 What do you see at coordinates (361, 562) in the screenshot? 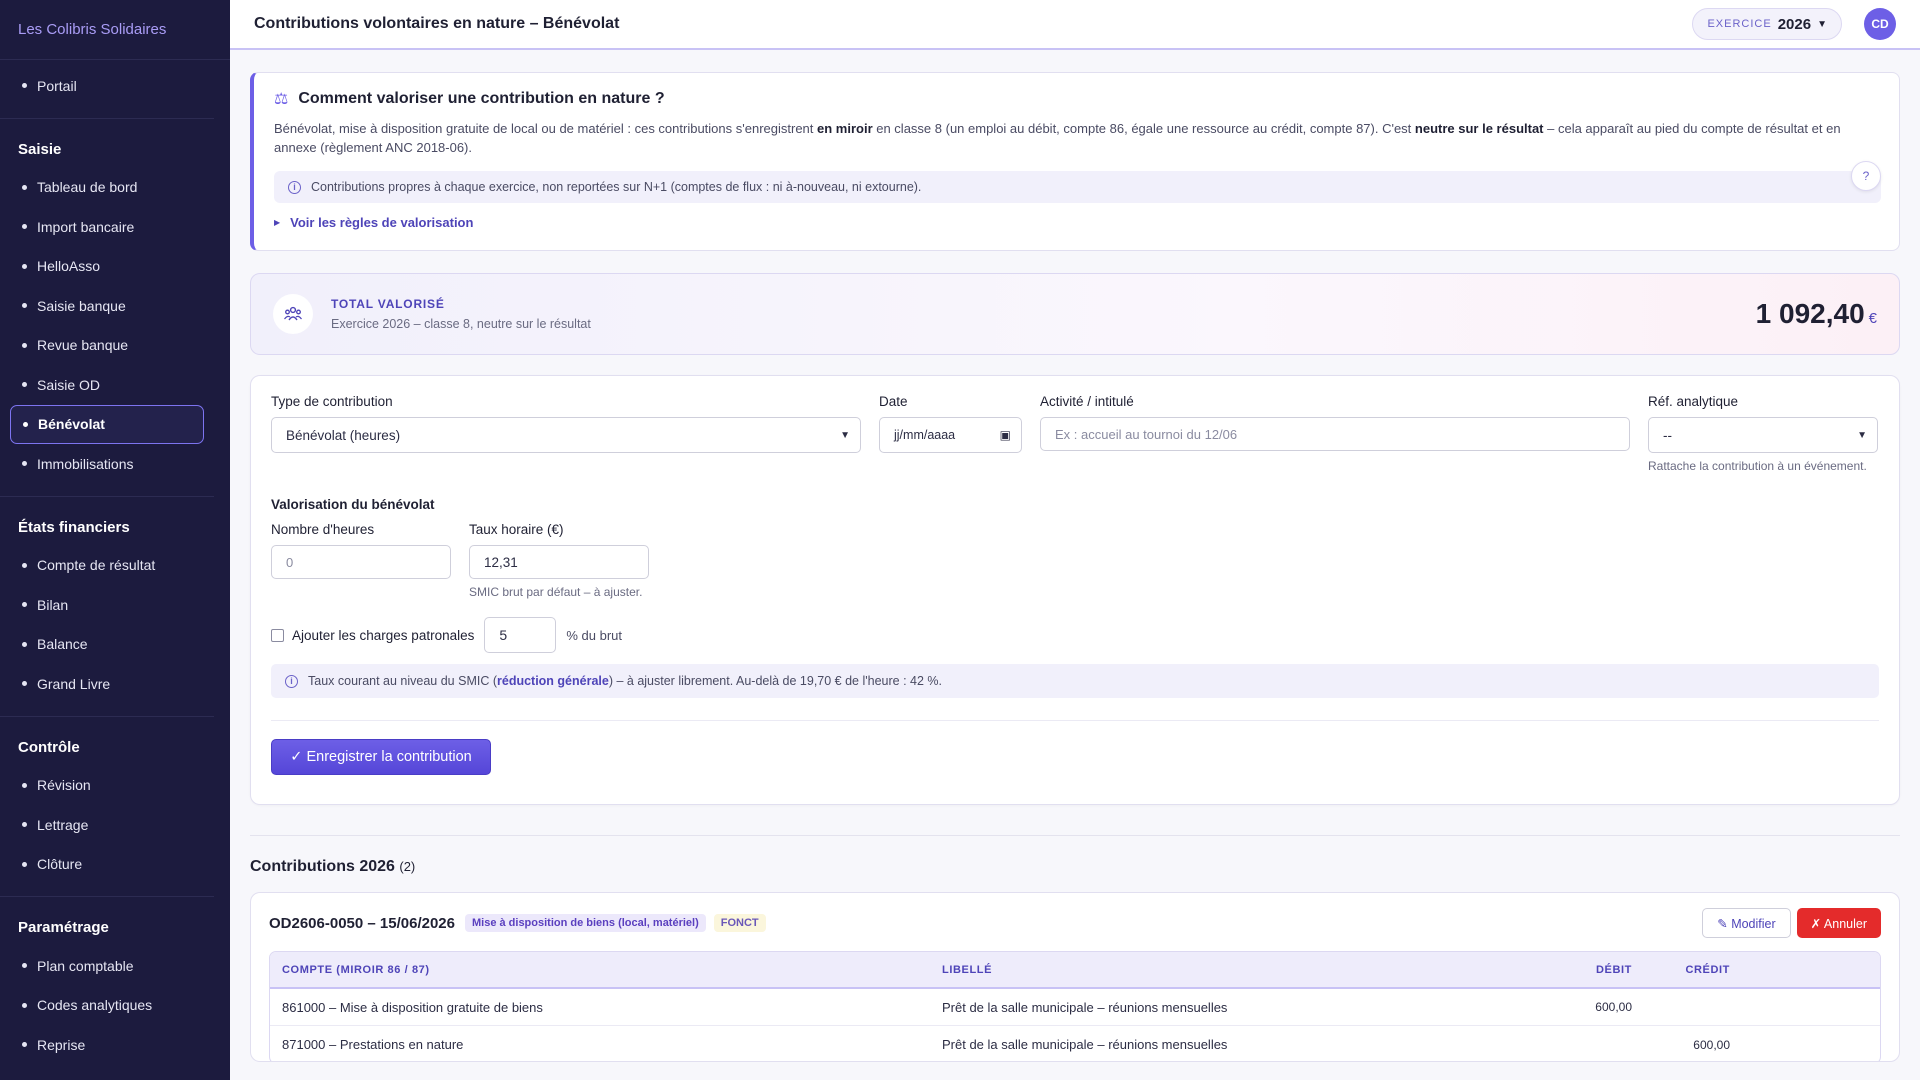
I see `hours-input: 0` at bounding box center [361, 562].